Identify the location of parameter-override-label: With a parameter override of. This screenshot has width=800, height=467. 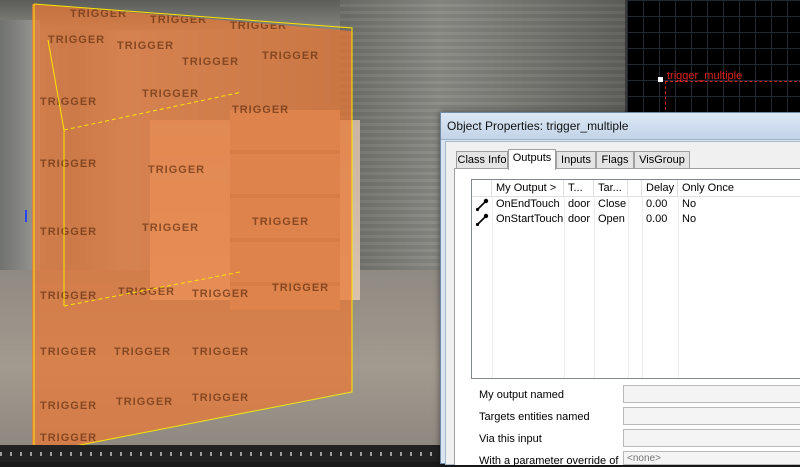
(549, 461).